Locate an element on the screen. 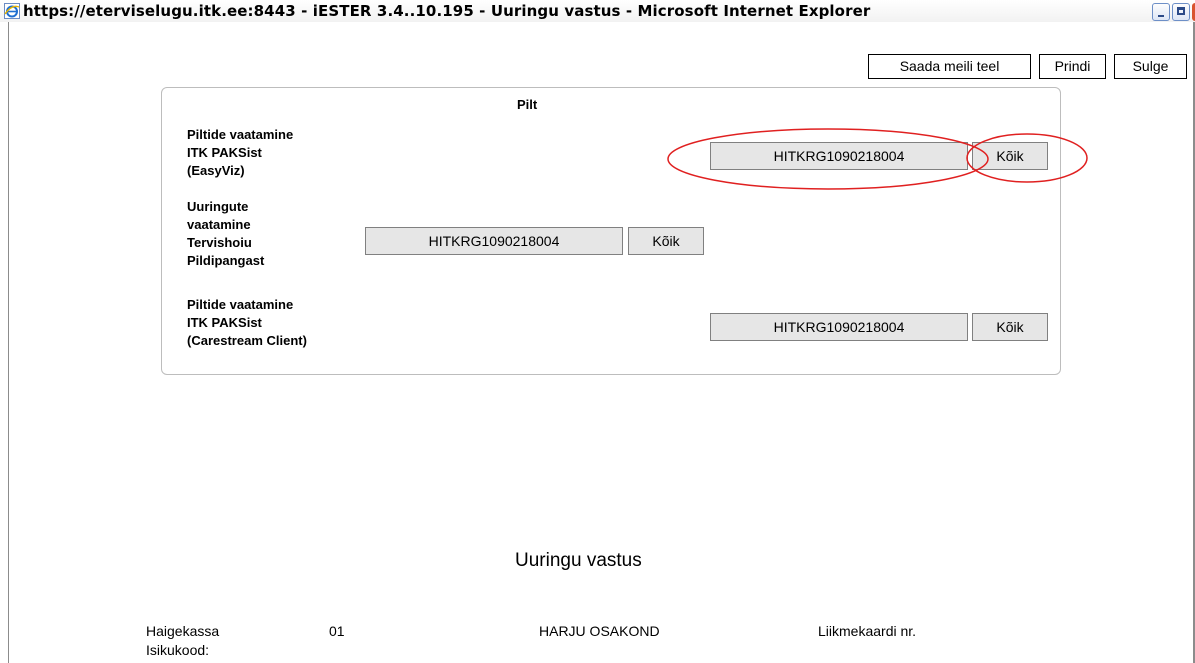  minimize-button is located at coordinates (1161, 12).